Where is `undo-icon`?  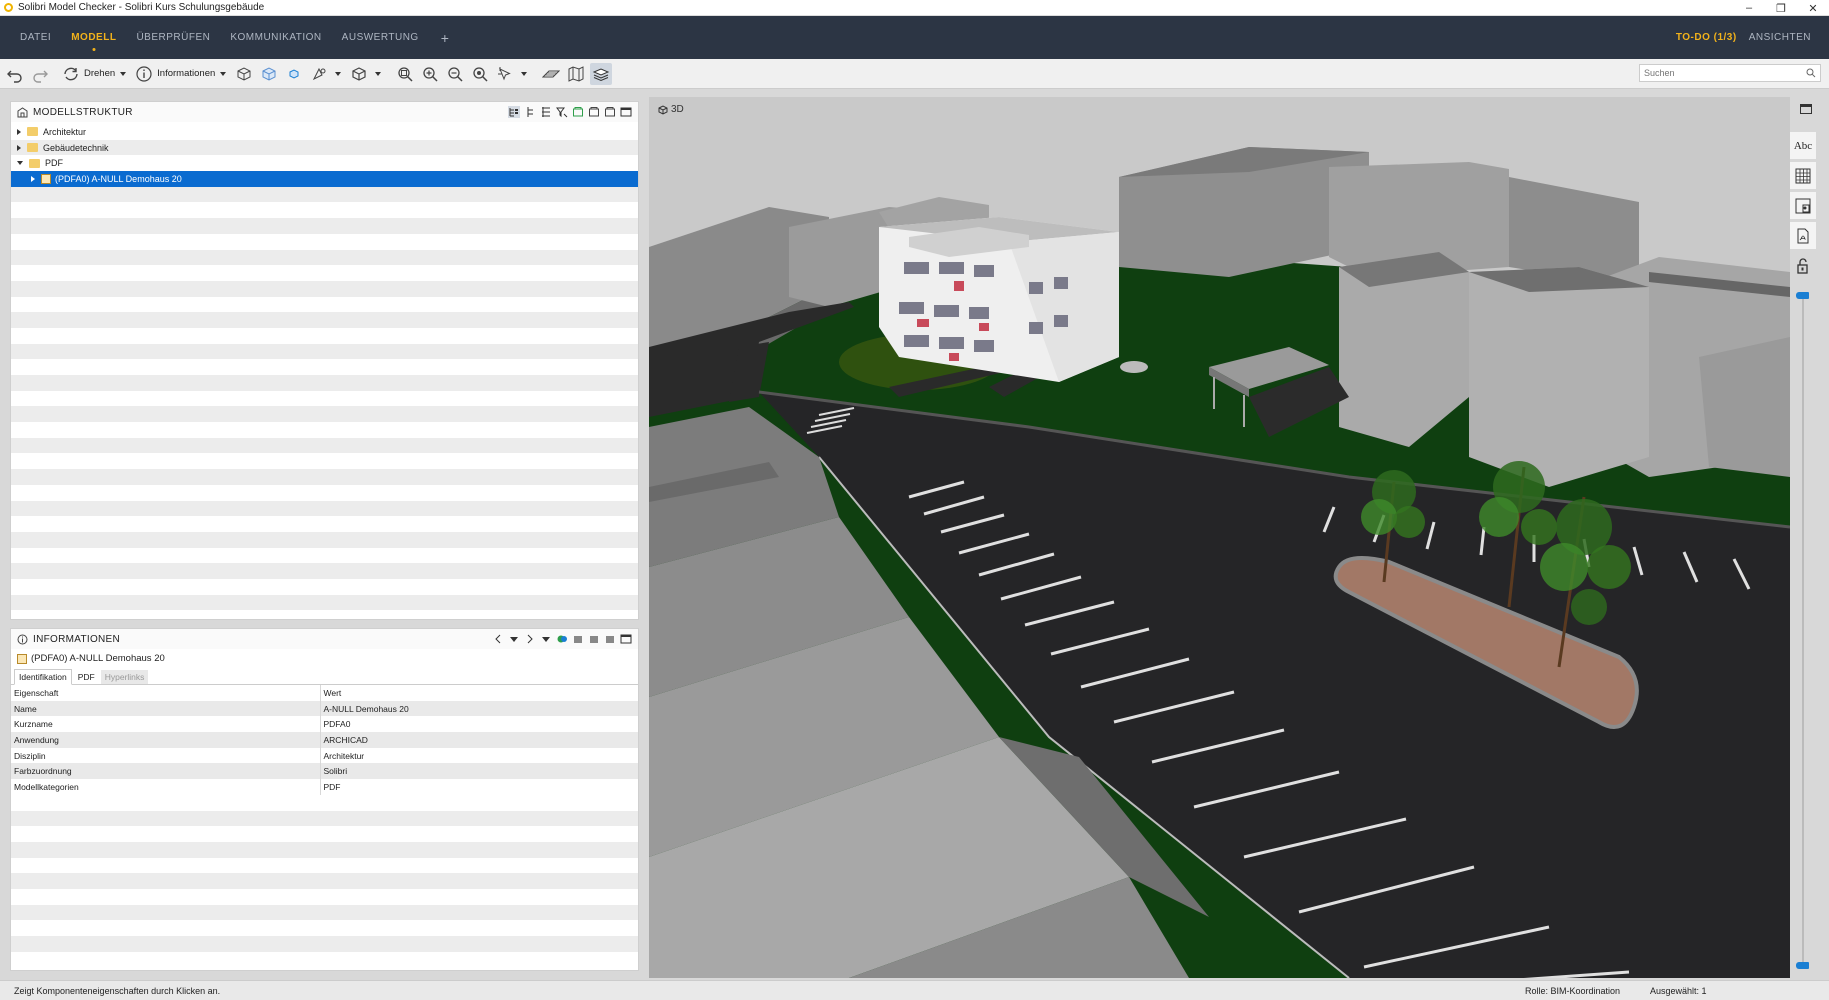
undo-icon is located at coordinates (15, 74).